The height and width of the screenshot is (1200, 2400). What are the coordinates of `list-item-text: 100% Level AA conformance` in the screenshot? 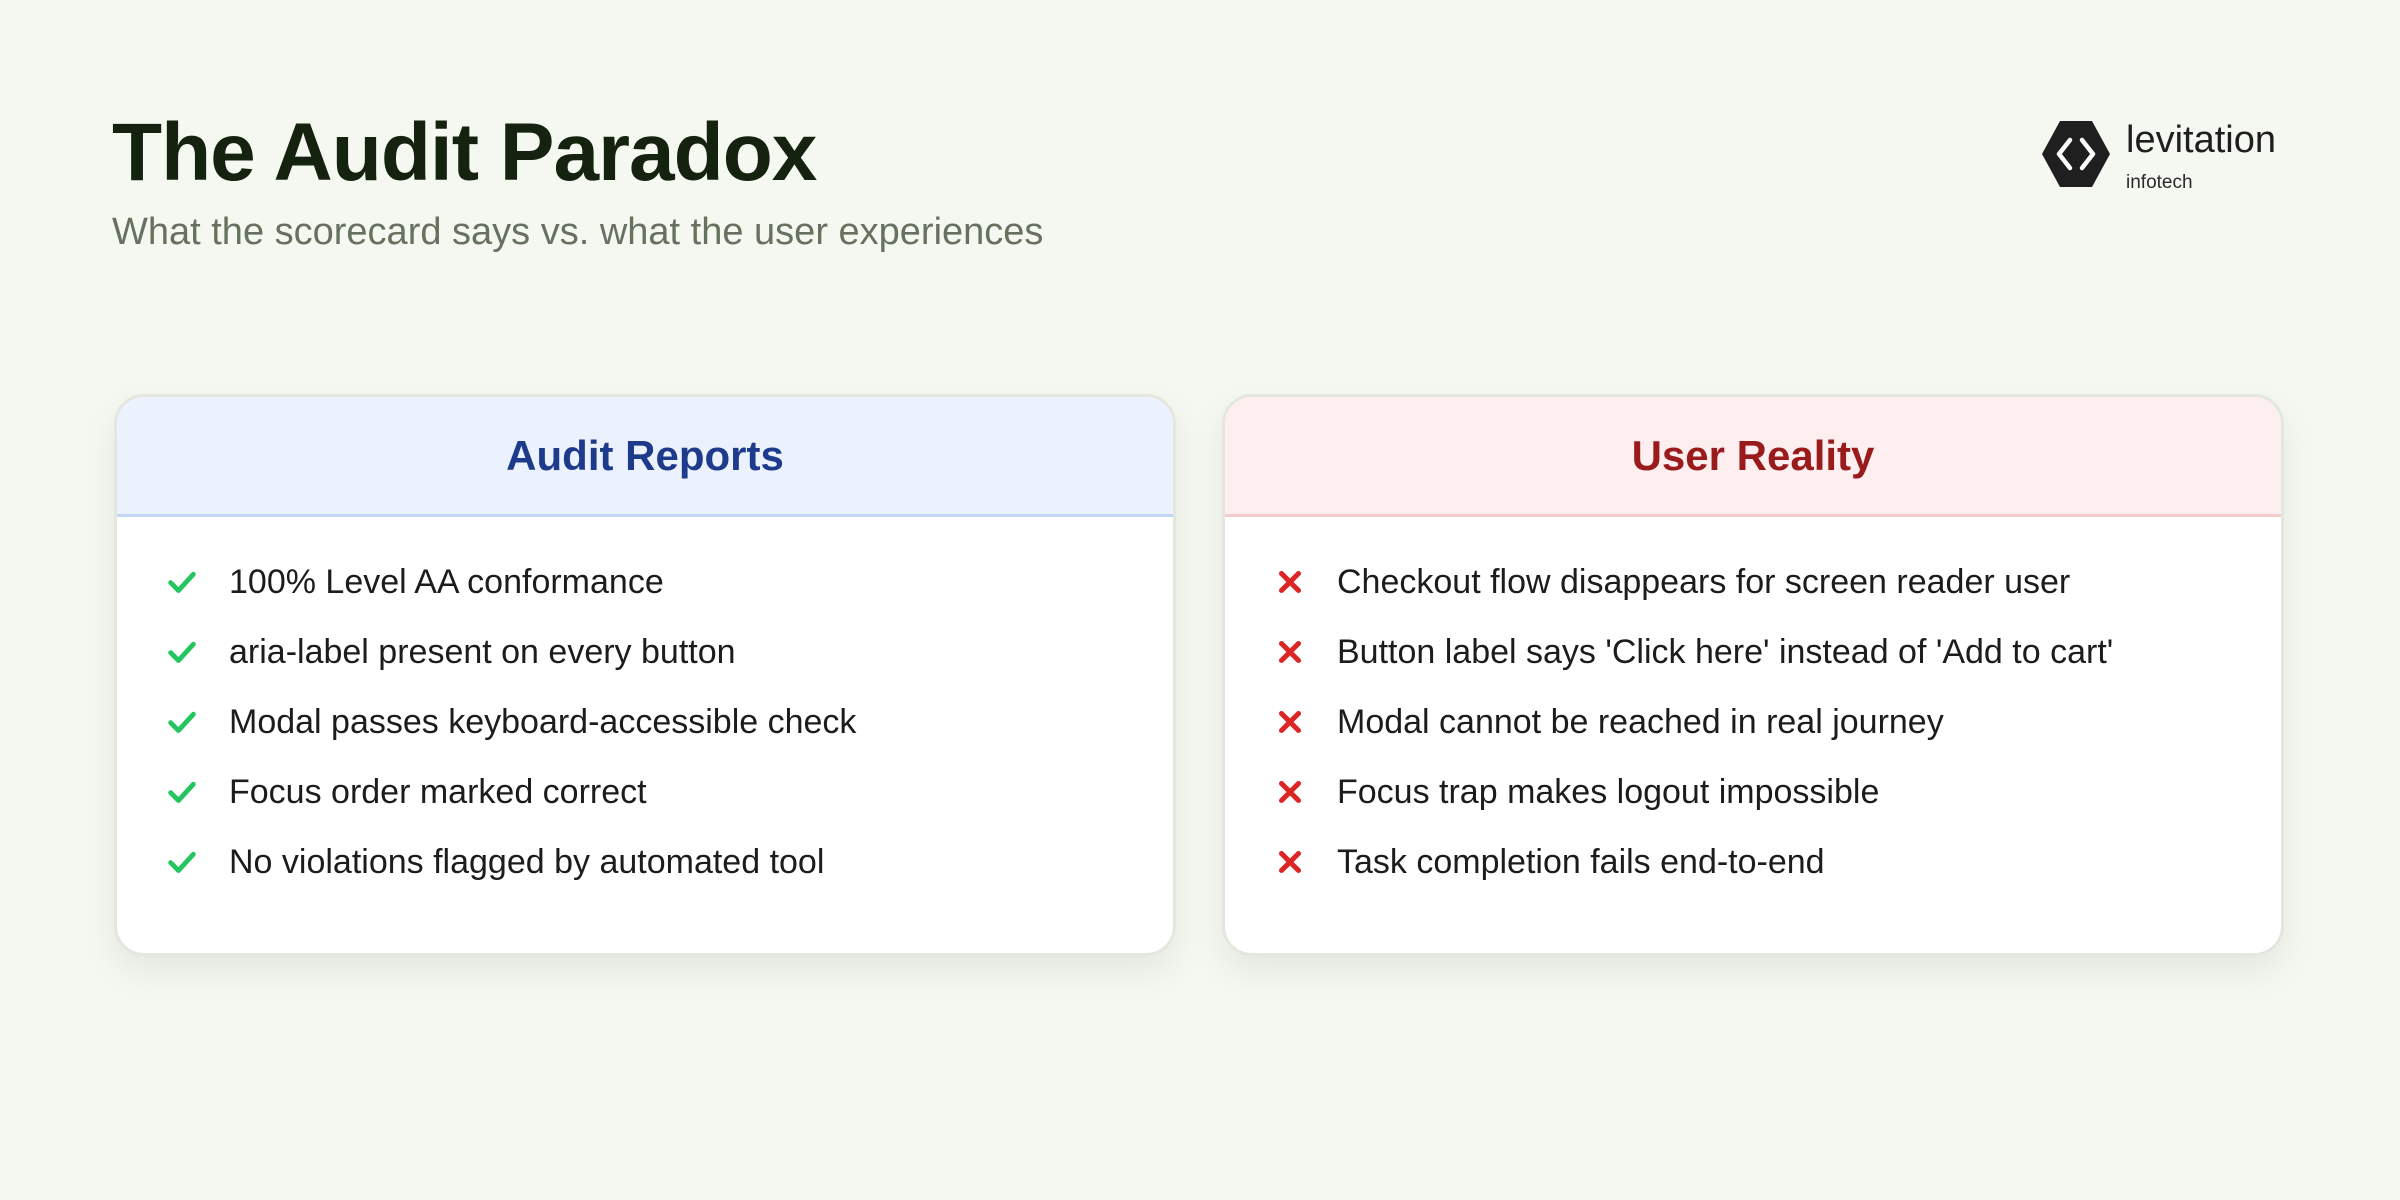 It's located at (446, 581).